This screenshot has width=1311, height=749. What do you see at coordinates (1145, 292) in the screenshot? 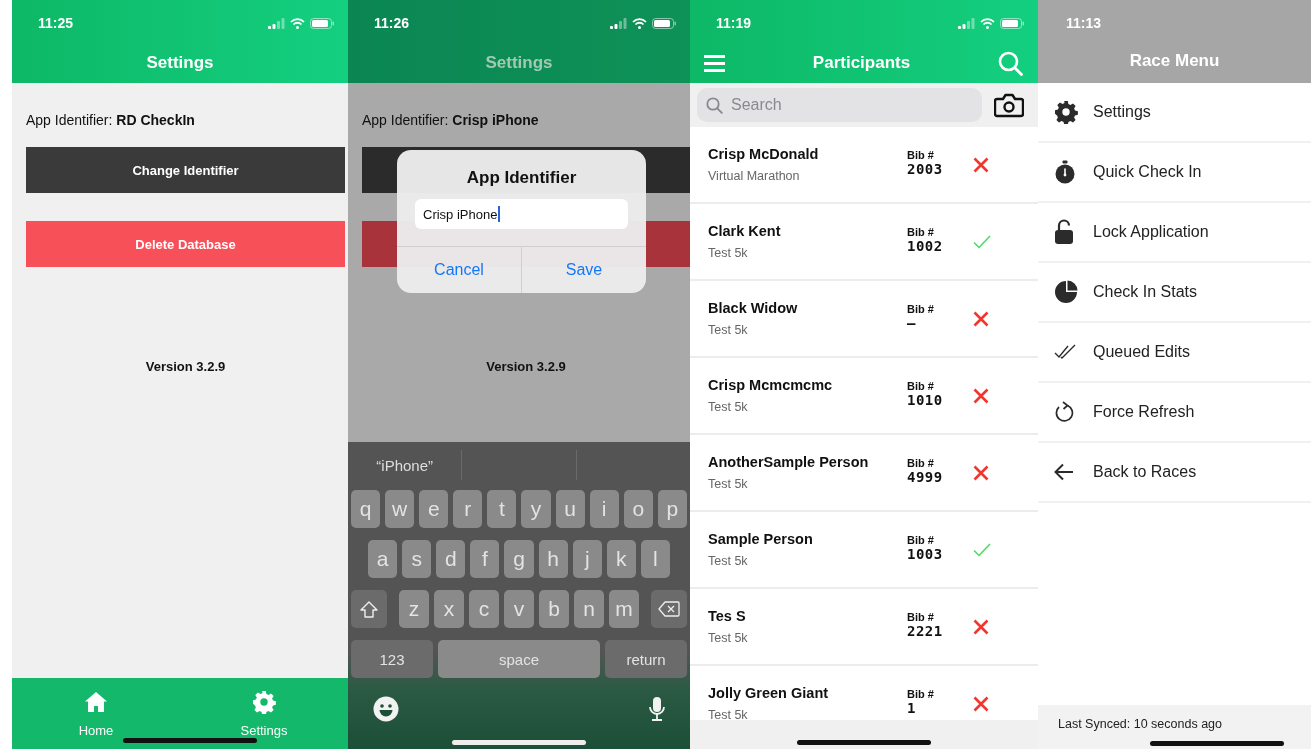
I see `menu-item-label: Check In Stats` at bounding box center [1145, 292].